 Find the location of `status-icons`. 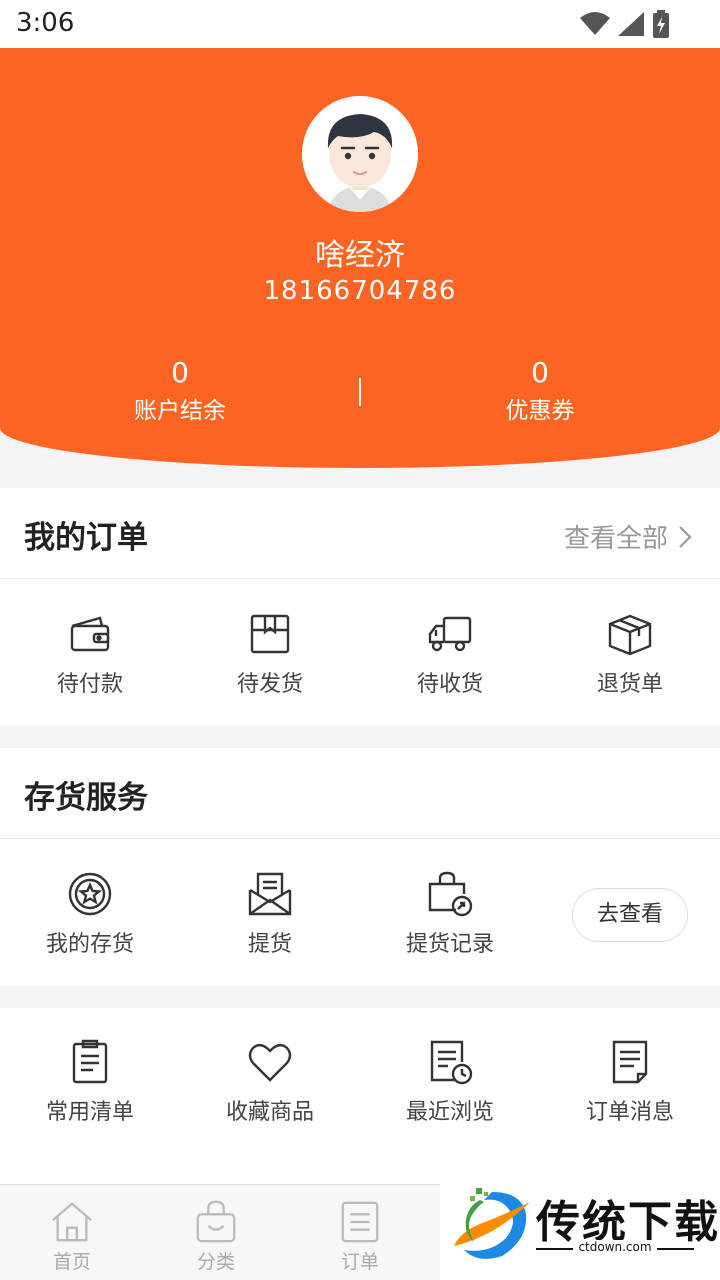

status-icons is located at coordinates (625, 24).